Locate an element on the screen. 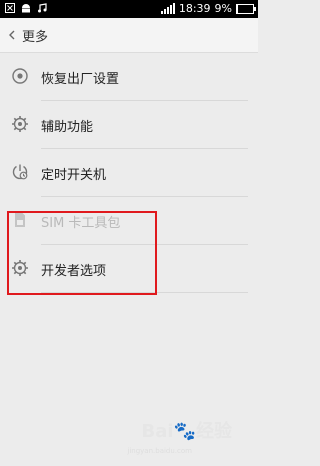 The image size is (320, 466). header: 更多 is located at coordinates (129, 35).